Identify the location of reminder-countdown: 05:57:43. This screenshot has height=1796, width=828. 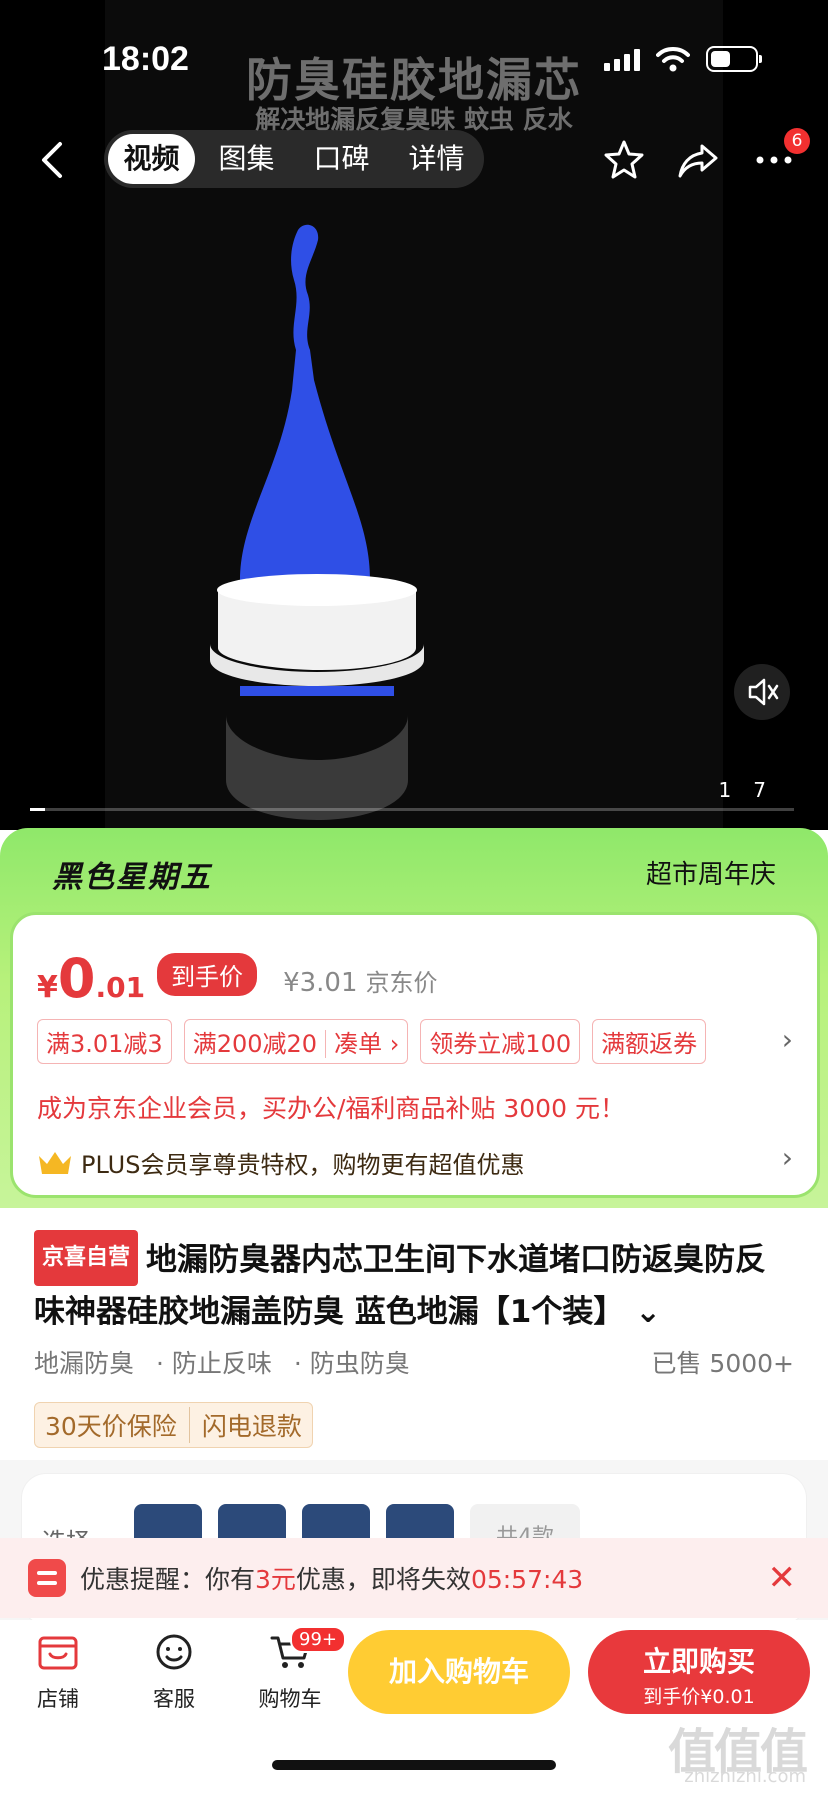
(527, 1579).